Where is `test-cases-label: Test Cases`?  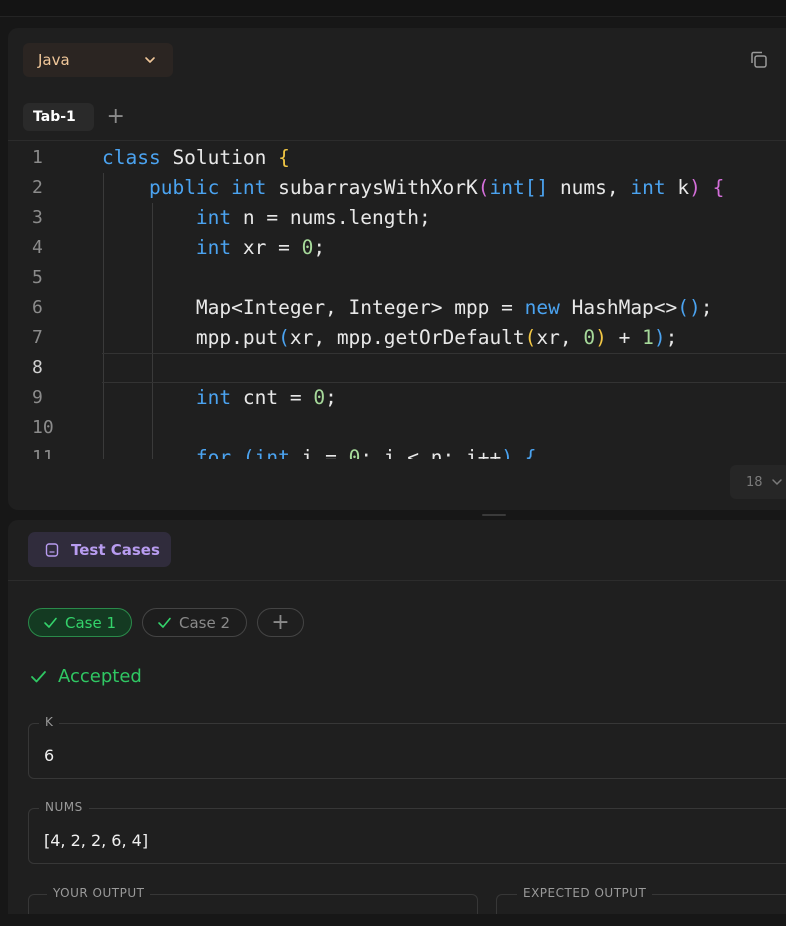 test-cases-label: Test Cases is located at coordinates (115, 549).